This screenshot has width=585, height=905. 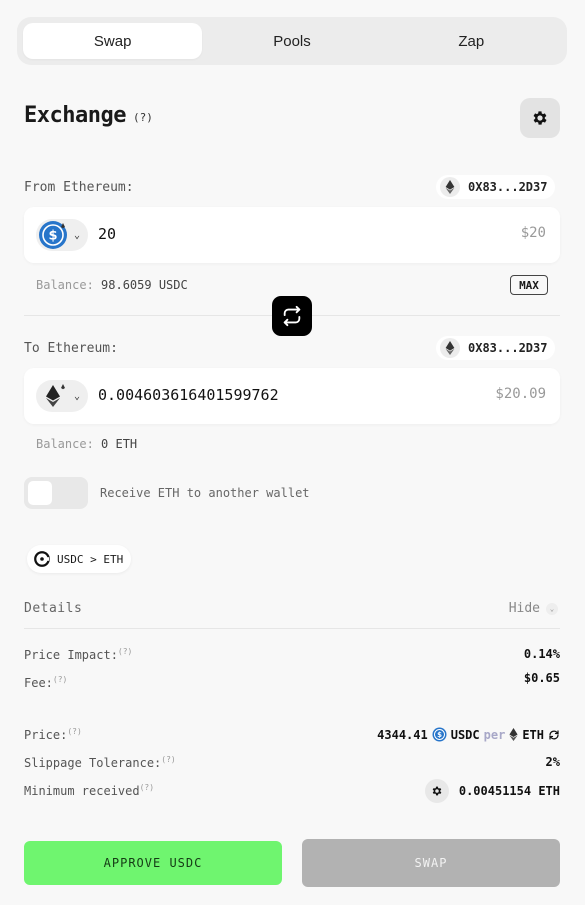 I want to click on from-token-selector: $ ⌄, so click(x=62, y=235).